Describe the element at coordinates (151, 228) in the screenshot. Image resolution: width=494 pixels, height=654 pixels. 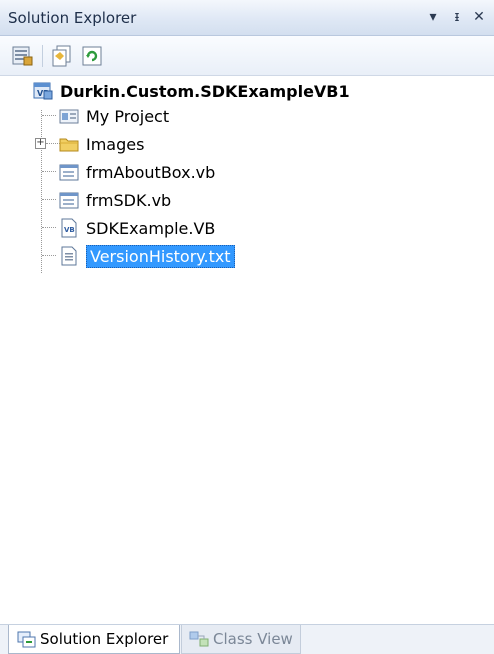
I see `tree-item-label: SDKExample.VB` at that location.